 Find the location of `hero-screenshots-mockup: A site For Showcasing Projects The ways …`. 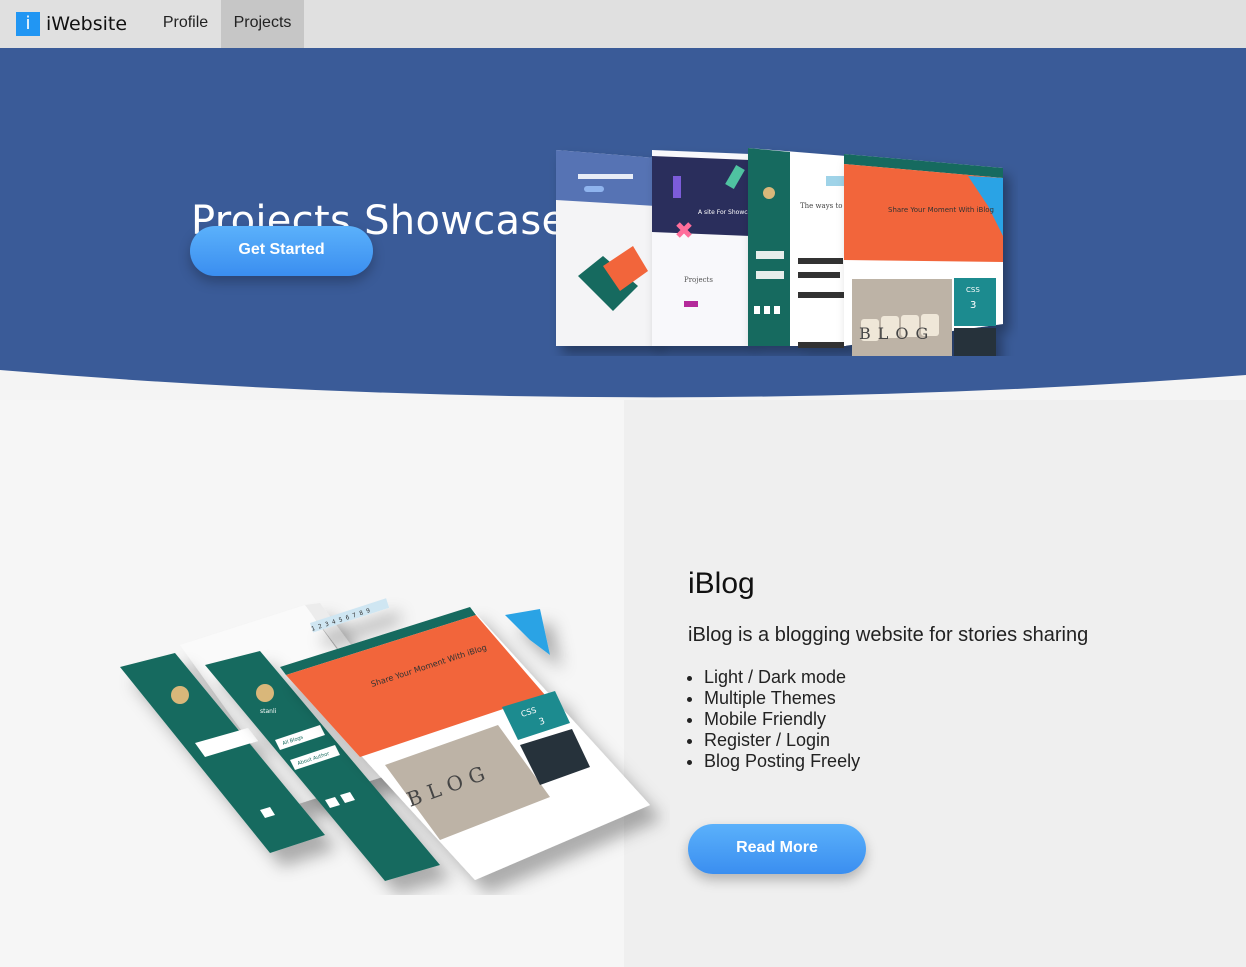

hero-screenshots-mockup: A site For Showcasing Projects The ways … is located at coordinates (779, 252).